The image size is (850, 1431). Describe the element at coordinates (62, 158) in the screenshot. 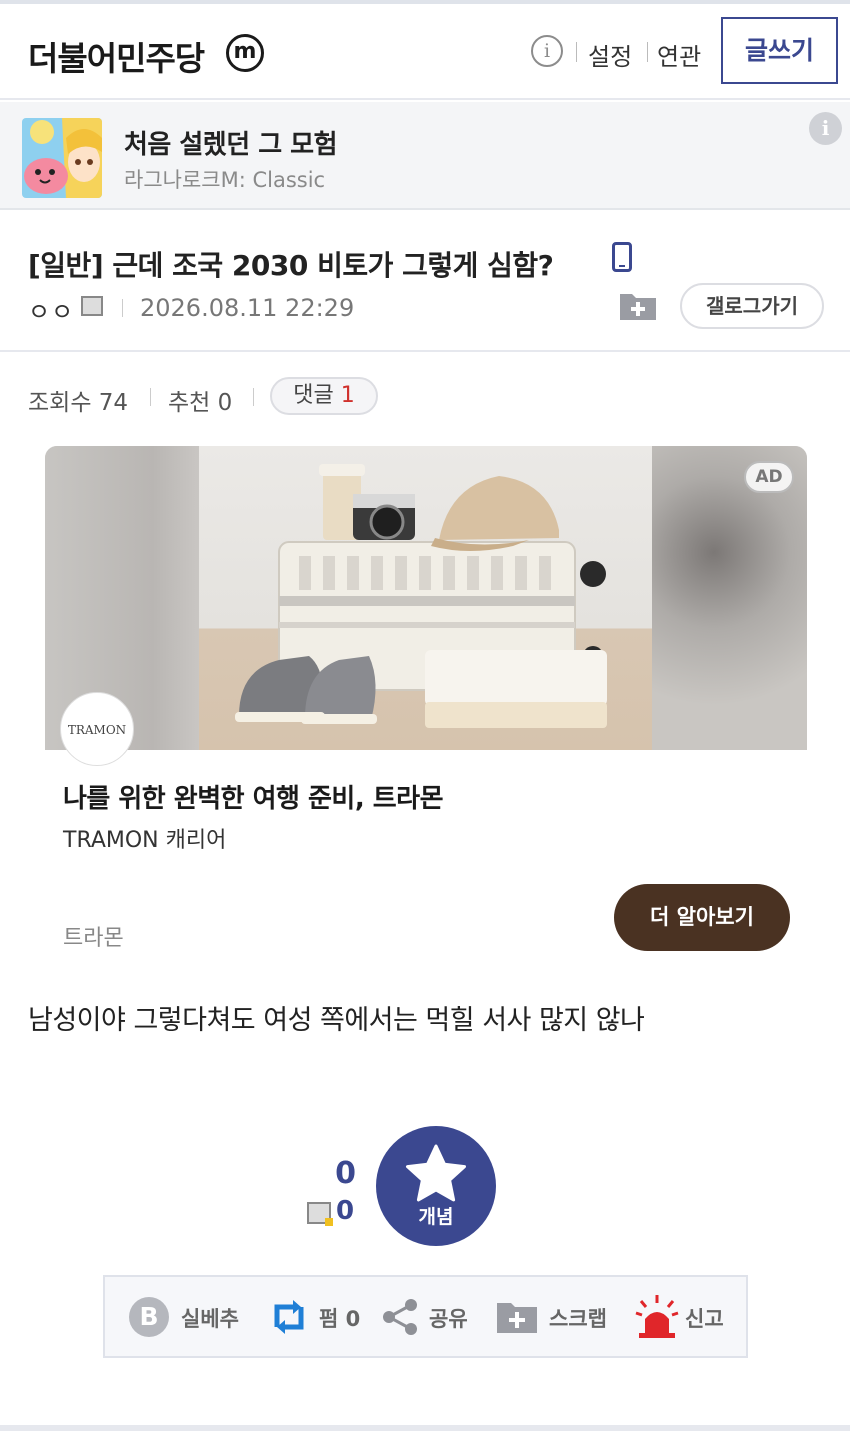

I see `game-thumbnail` at that location.